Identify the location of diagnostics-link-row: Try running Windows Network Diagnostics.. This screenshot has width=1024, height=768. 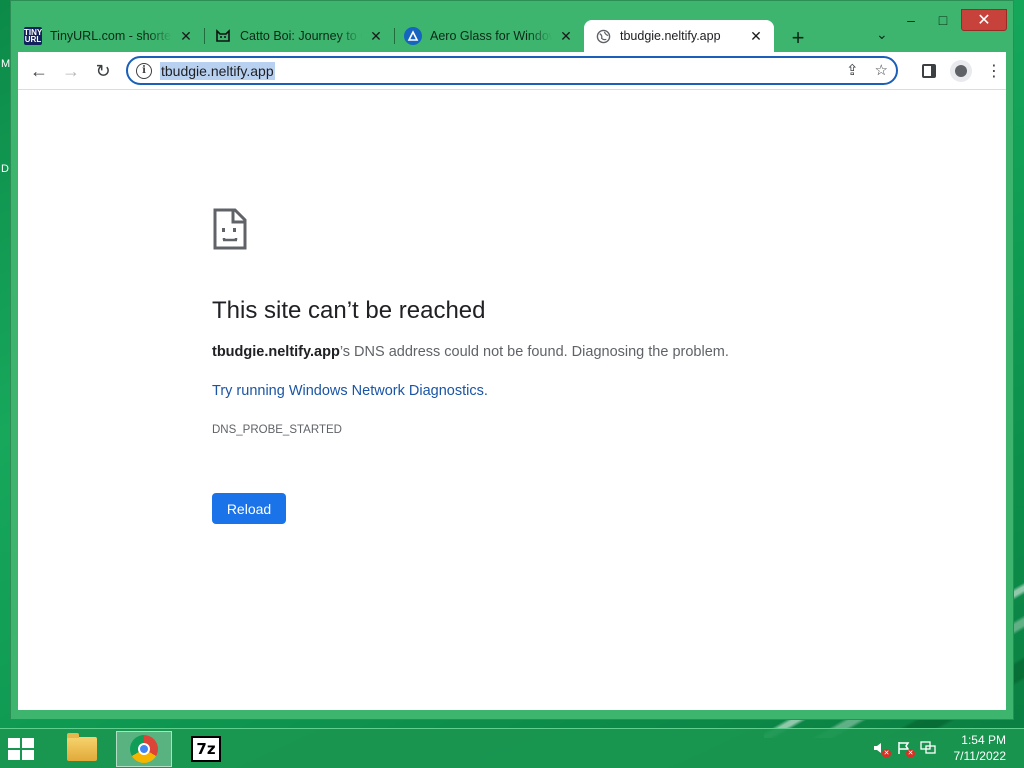
(350, 391).